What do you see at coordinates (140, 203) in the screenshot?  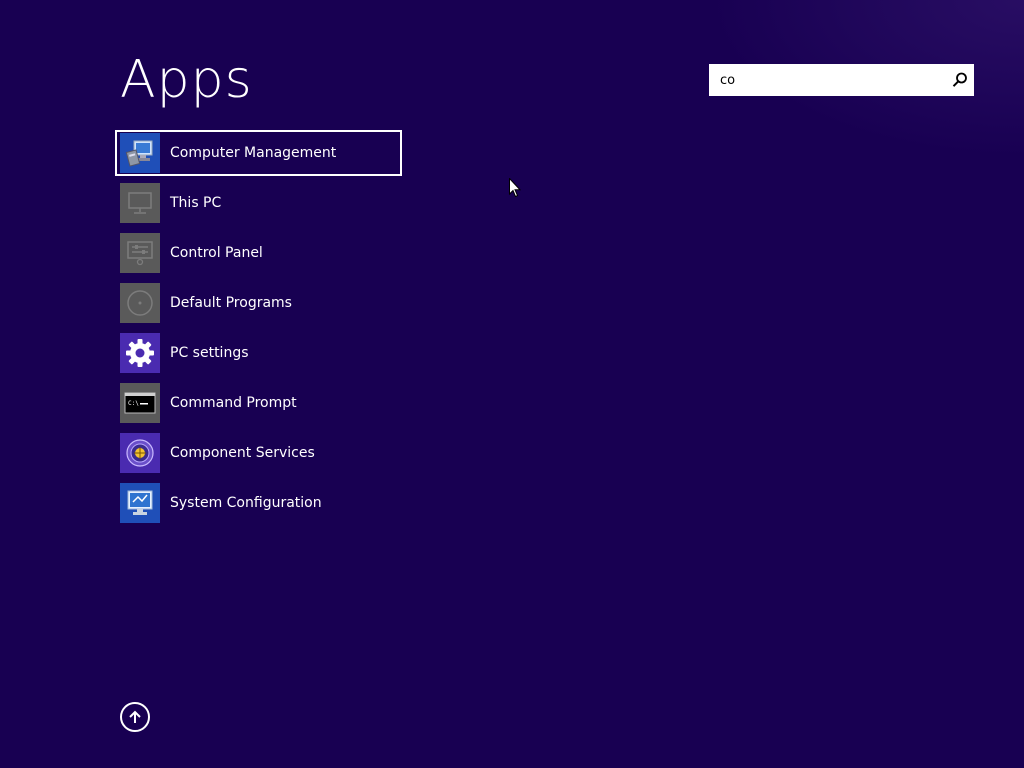 I see `this-pc-icon` at bounding box center [140, 203].